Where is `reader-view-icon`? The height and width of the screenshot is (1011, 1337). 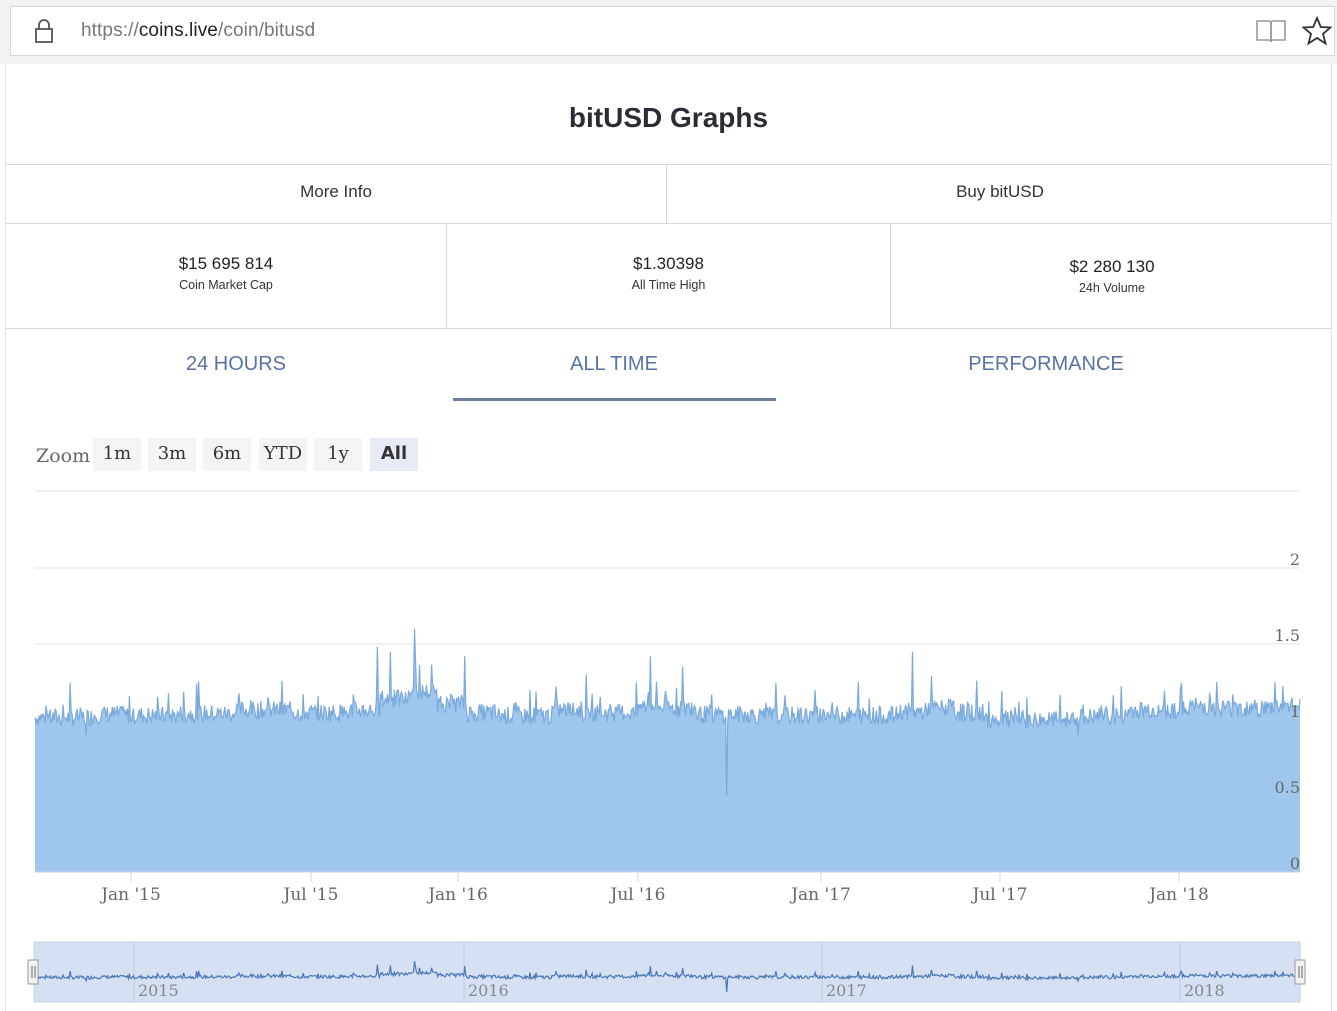 reader-view-icon is located at coordinates (1271, 31).